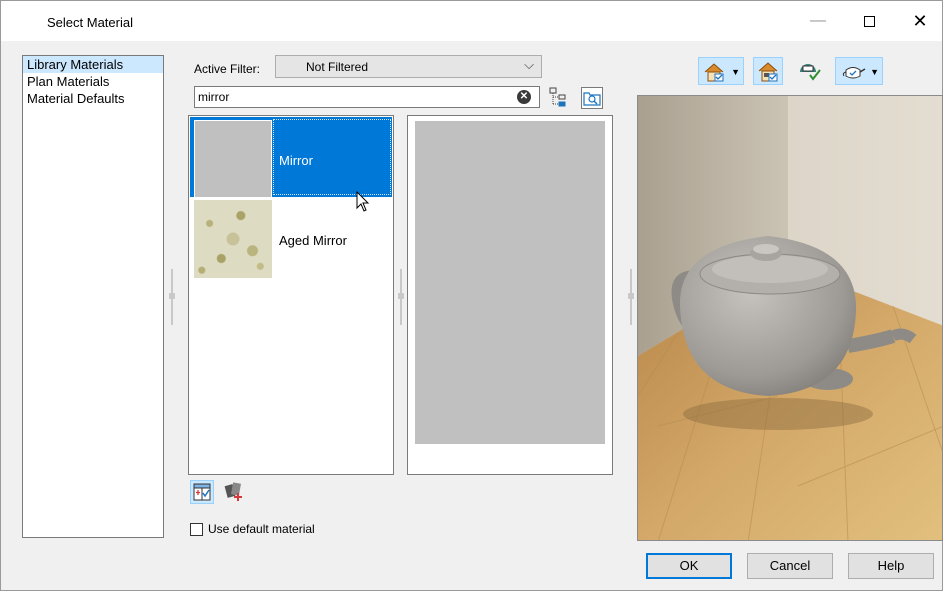 The image size is (943, 591). I want to click on teapot-icon, so click(854, 73).